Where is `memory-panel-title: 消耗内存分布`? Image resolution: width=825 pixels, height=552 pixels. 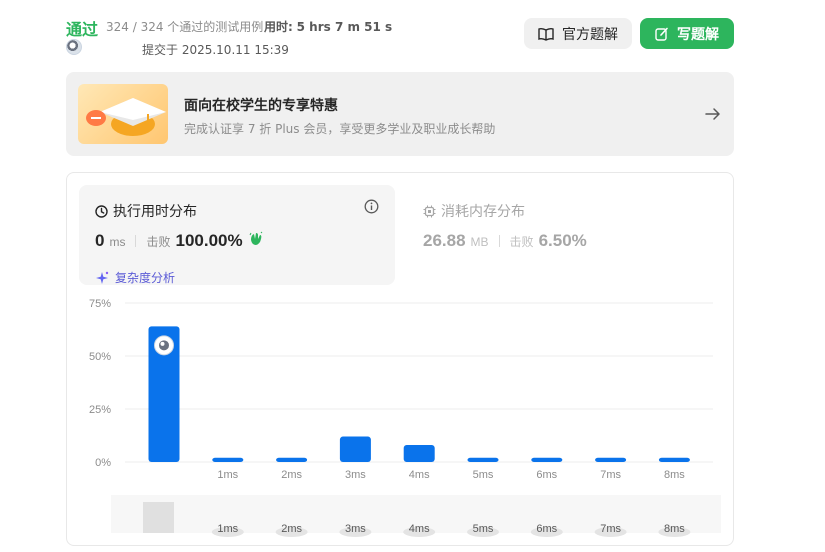
memory-panel-title: 消耗内存分布 is located at coordinates (474, 211).